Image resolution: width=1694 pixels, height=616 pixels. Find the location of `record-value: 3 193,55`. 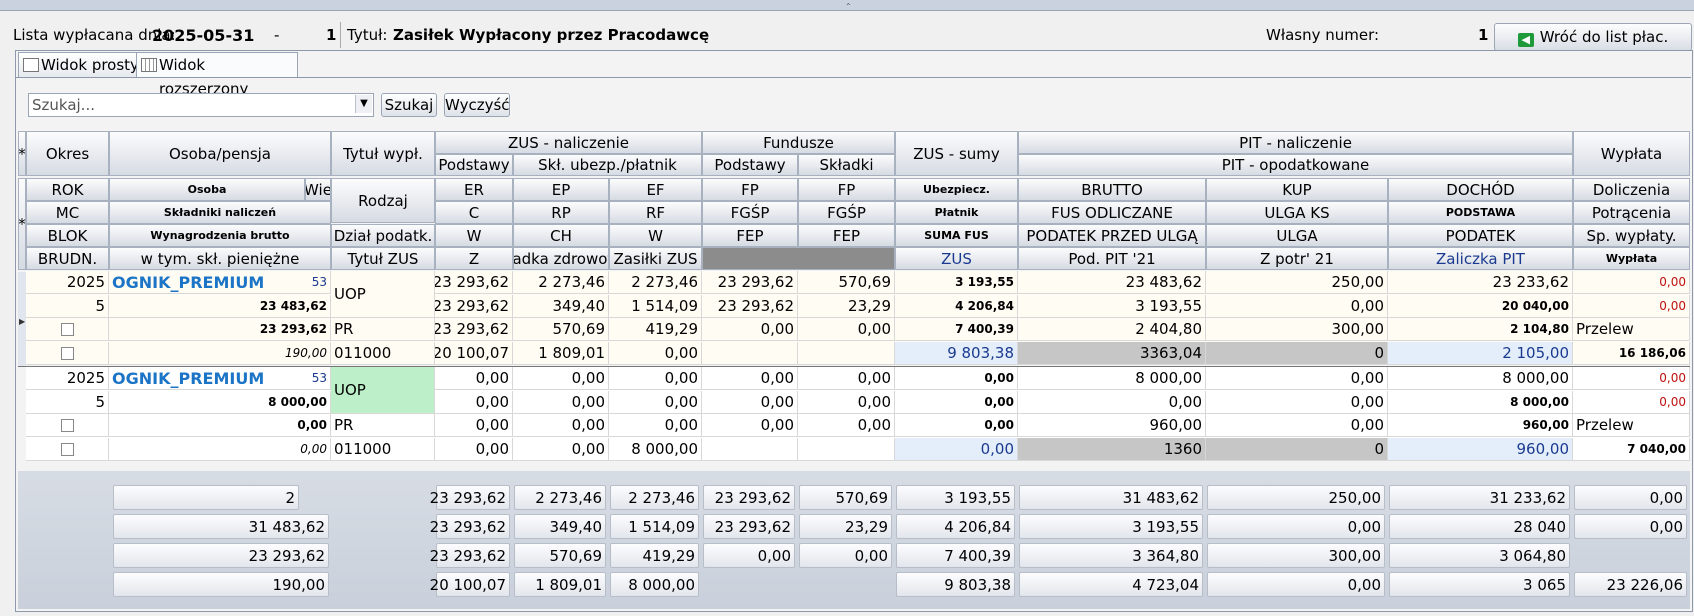

record-value: 3 193,55 is located at coordinates (956, 282).